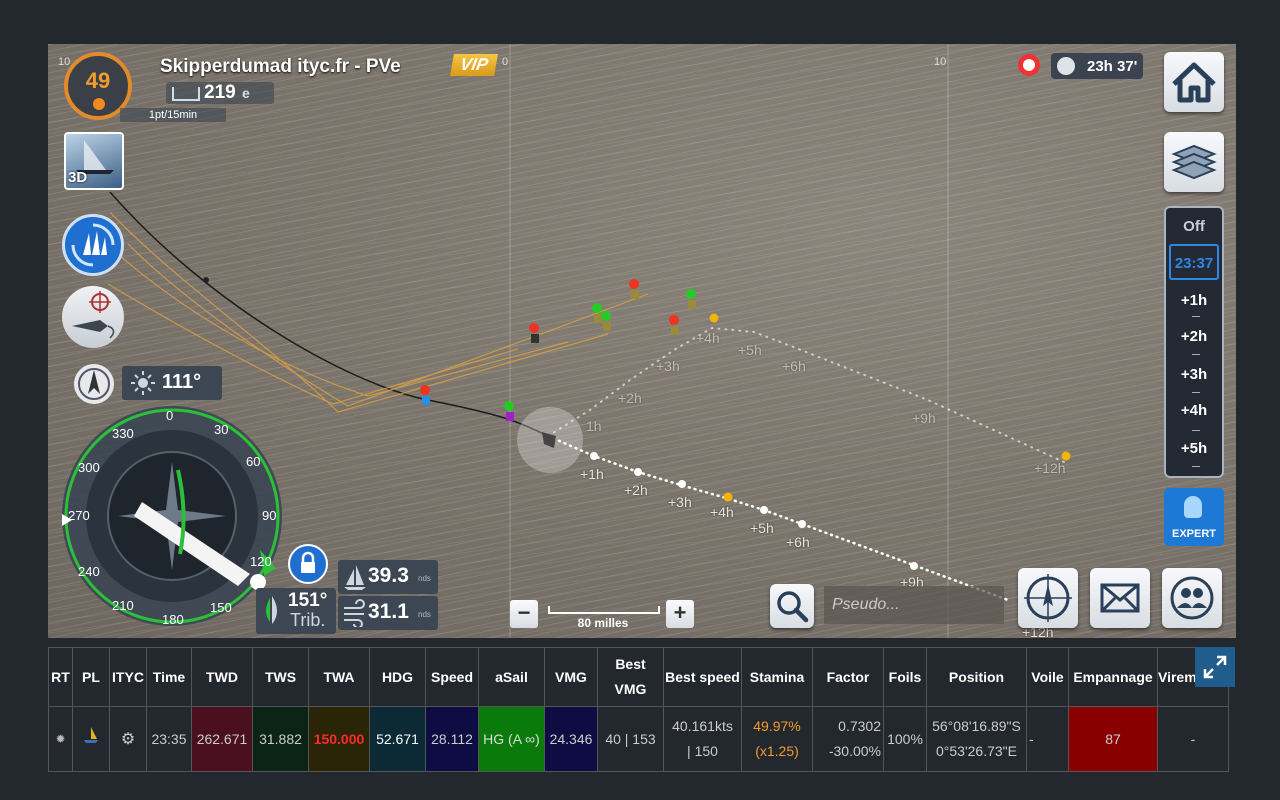 The image size is (1280, 800). Describe the element at coordinates (1050, 468) in the screenshot. I see `forecast-label-alt: +12h` at that location.